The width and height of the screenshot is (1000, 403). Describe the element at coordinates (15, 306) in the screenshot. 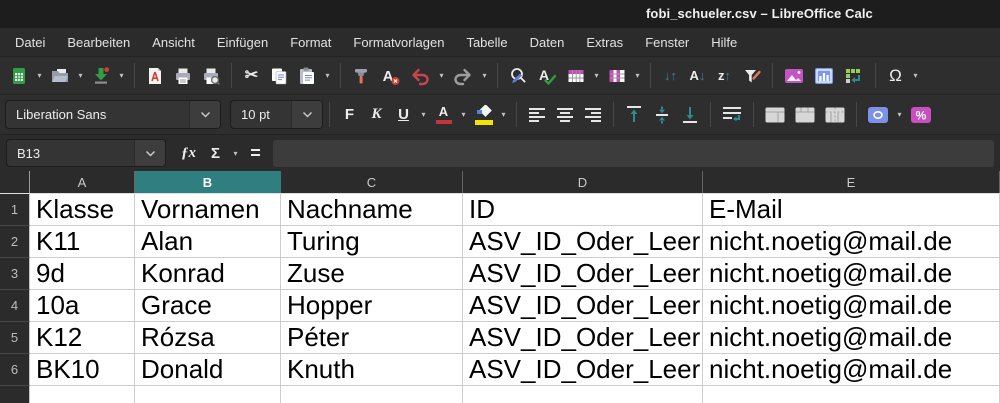

I see `row-header-4: 4` at that location.